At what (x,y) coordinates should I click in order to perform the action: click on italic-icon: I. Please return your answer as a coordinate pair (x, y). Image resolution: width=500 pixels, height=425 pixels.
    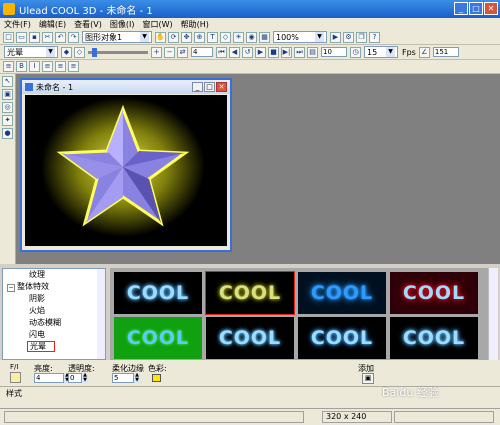
    Looking at the image, I should click on (34, 66).